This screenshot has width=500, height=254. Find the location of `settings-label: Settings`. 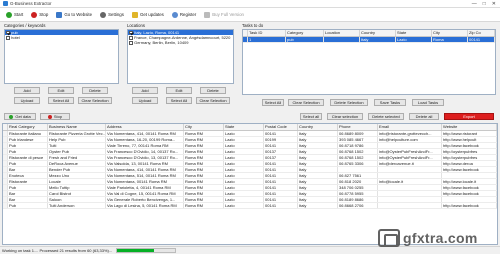

settings-label: Settings is located at coordinates (116, 14).